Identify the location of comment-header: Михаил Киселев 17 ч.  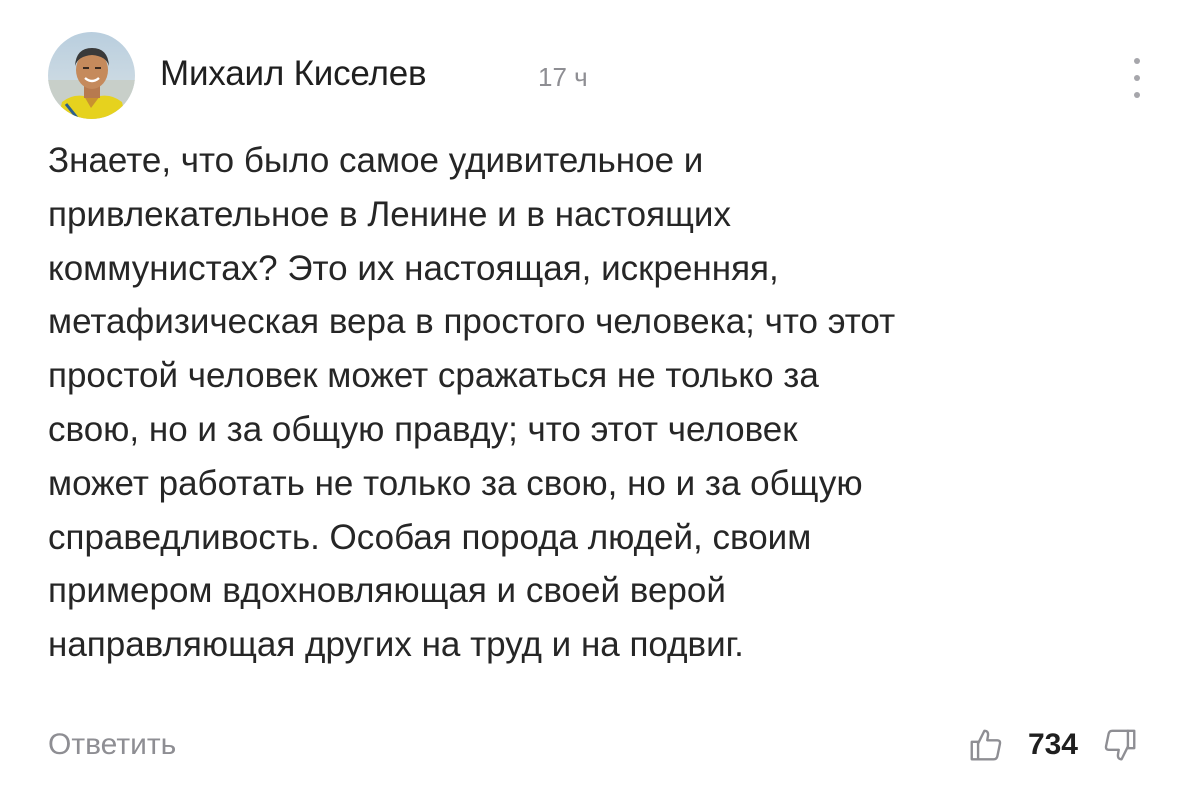
(600, 77).